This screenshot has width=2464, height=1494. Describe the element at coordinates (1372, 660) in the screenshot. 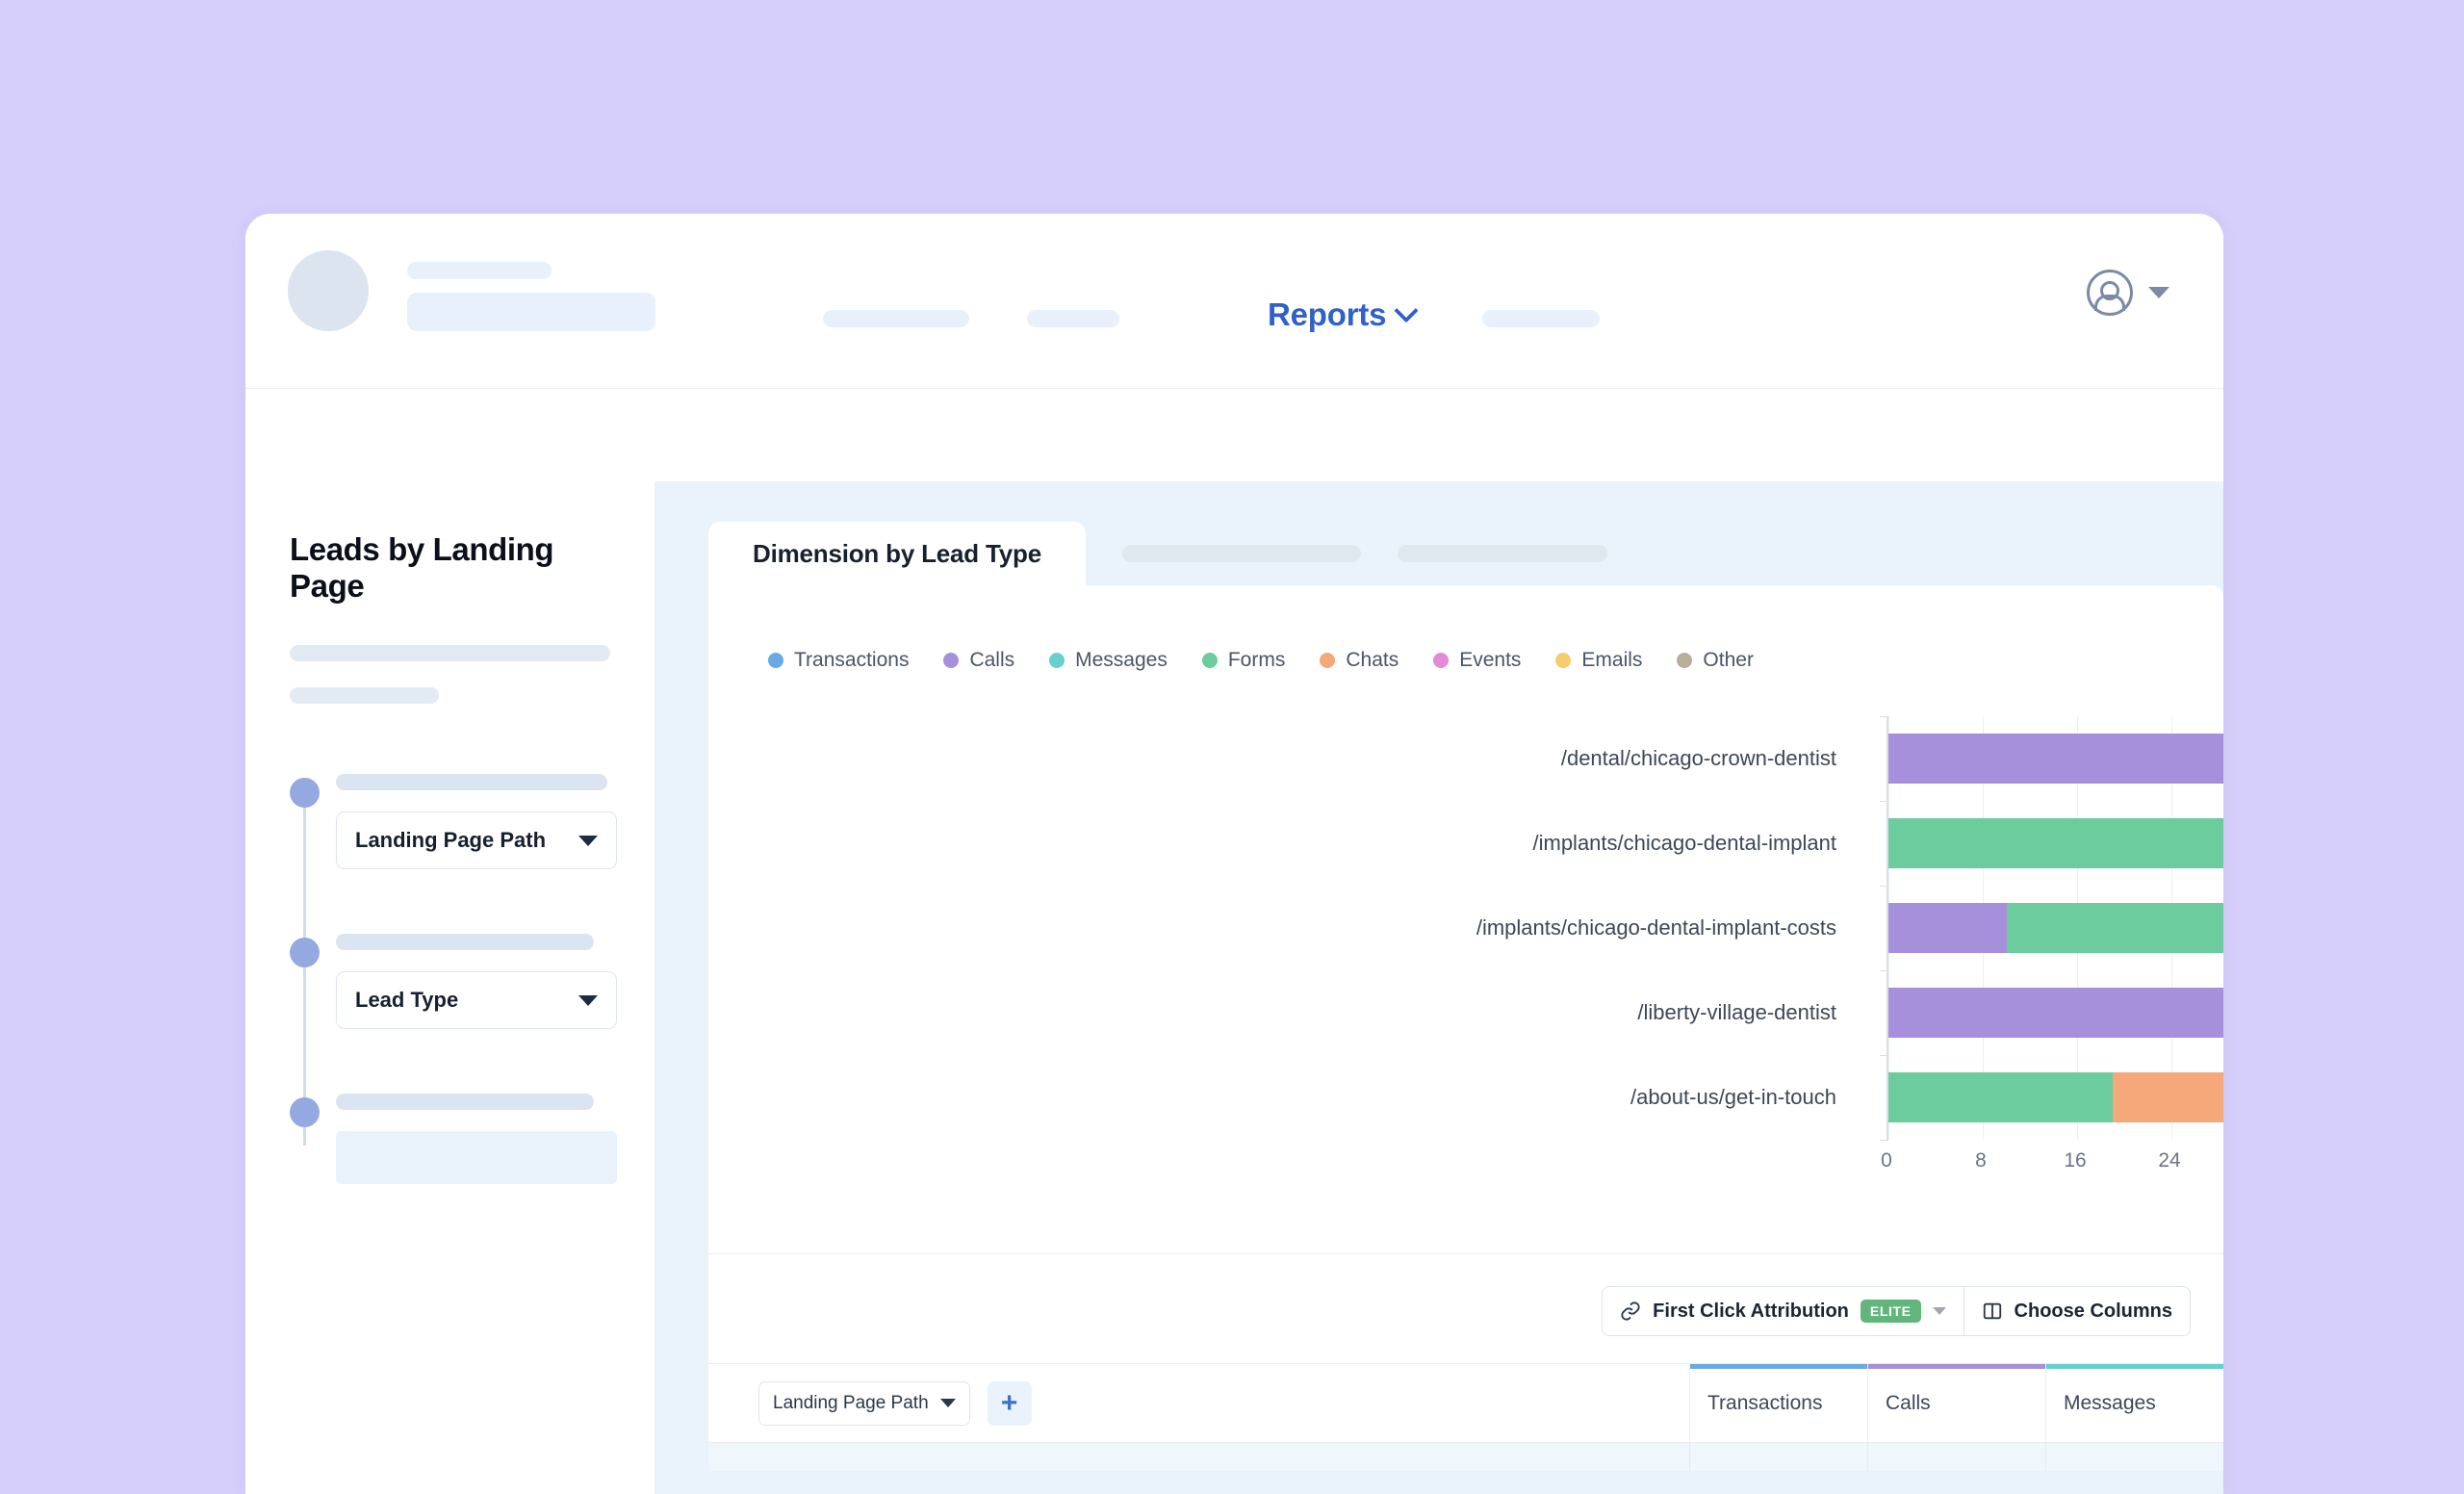

I see `legend-label: Chats` at that location.